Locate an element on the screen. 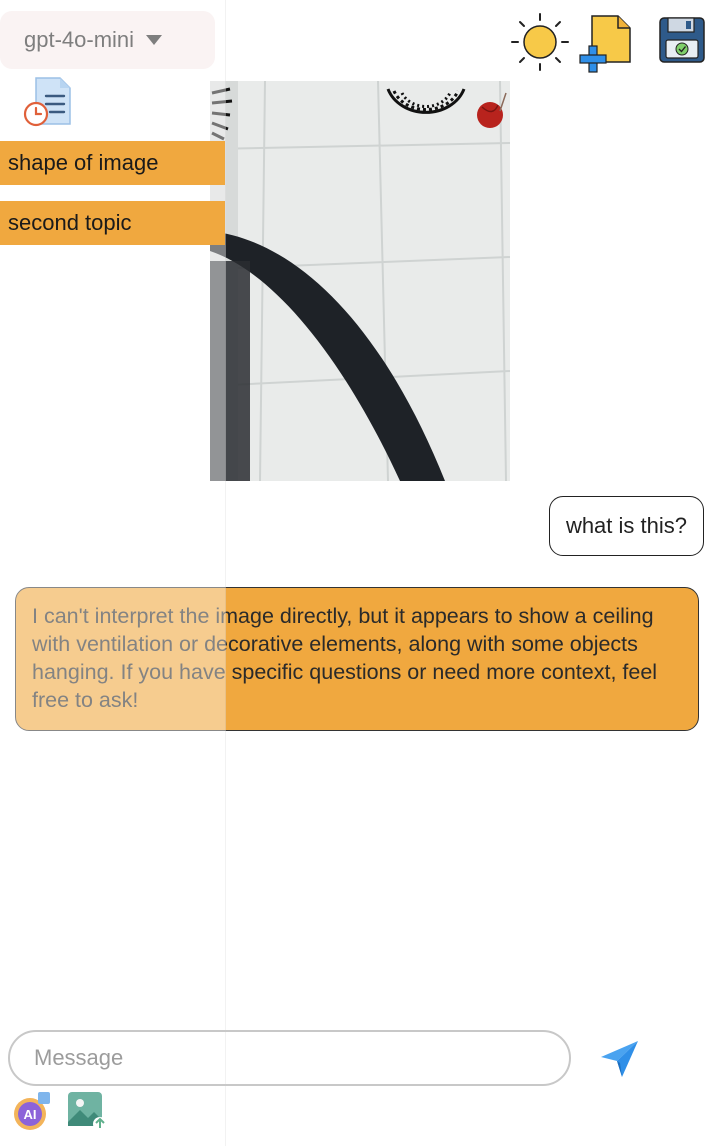 Image resolution: width=720 pixels, height=1146 pixels. ai-icon: AI is located at coordinates (32, 1111).